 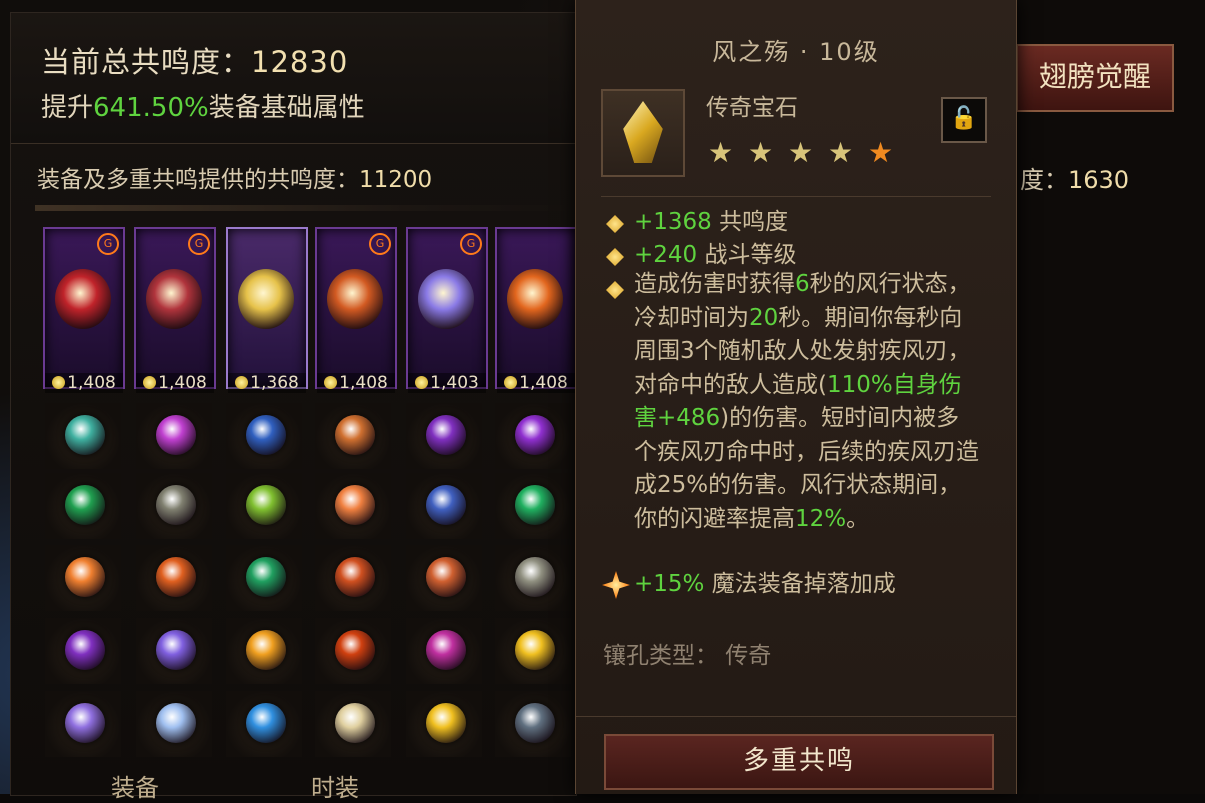 I want to click on rune-badge-icon: G, so click(x=380, y=244).